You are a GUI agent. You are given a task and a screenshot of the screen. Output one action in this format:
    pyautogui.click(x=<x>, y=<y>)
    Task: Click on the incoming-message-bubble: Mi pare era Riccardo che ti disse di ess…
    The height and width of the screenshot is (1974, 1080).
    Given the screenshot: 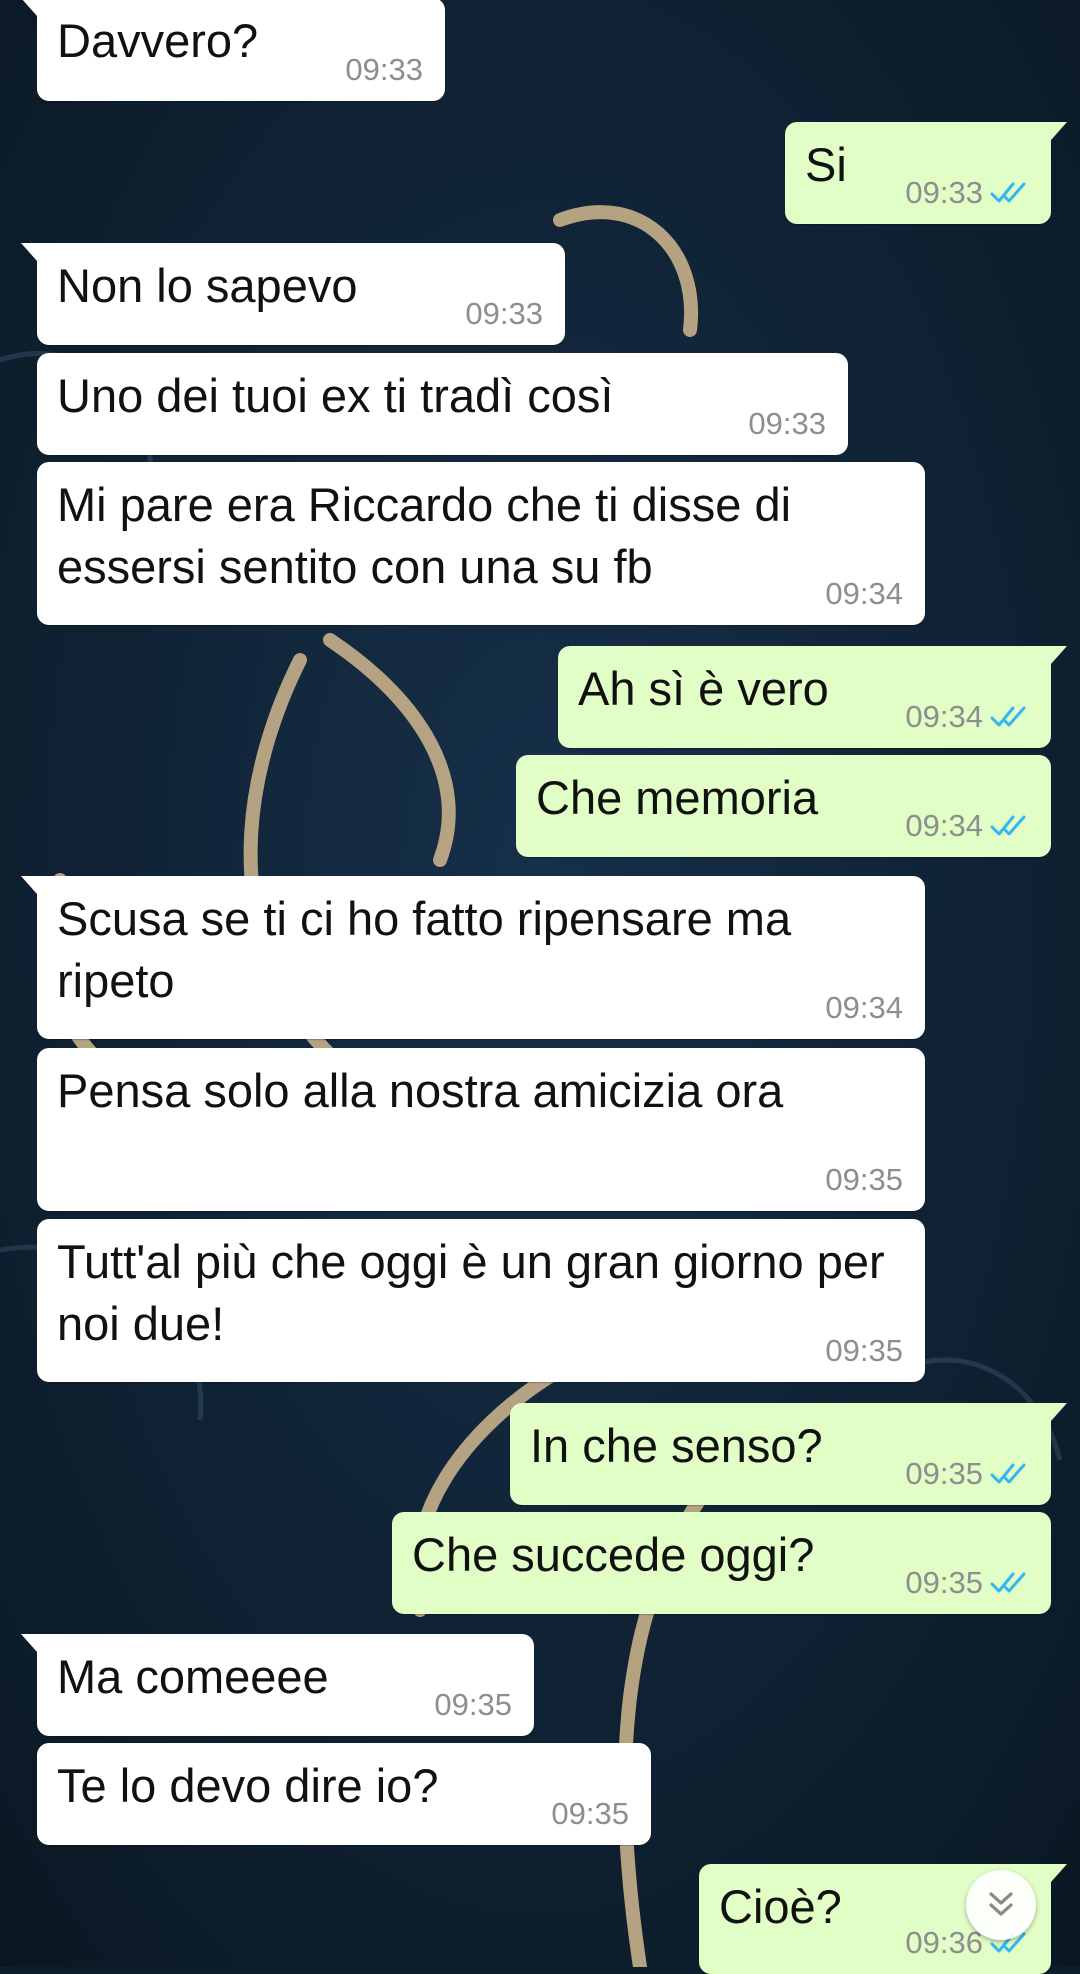 What is the action you would take?
    pyautogui.click(x=481, y=543)
    